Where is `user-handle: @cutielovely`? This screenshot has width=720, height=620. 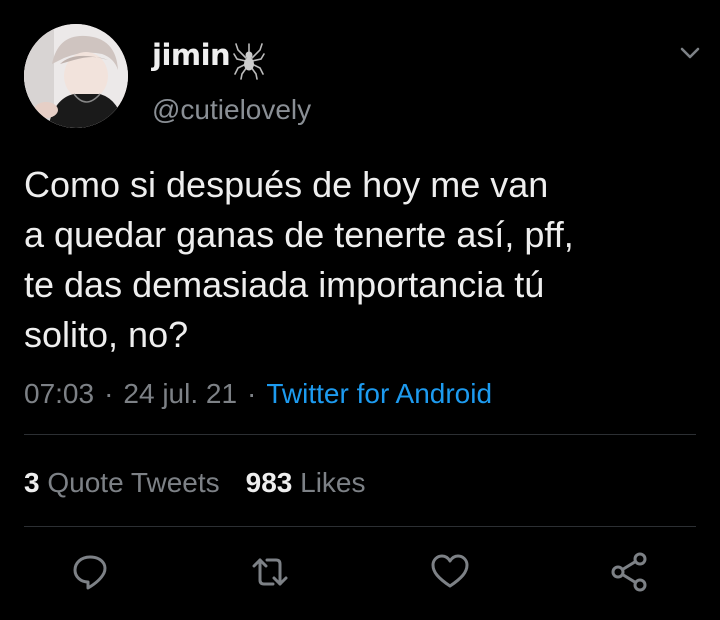 user-handle: @cutielovely is located at coordinates (231, 110).